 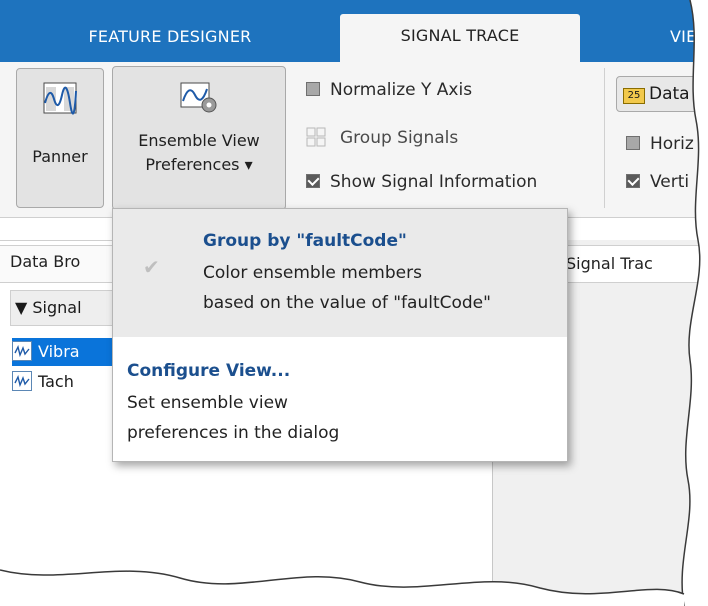 I want to click on normalize-y-axis-checkbox: Normalize Y Axis, so click(x=389, y=90).